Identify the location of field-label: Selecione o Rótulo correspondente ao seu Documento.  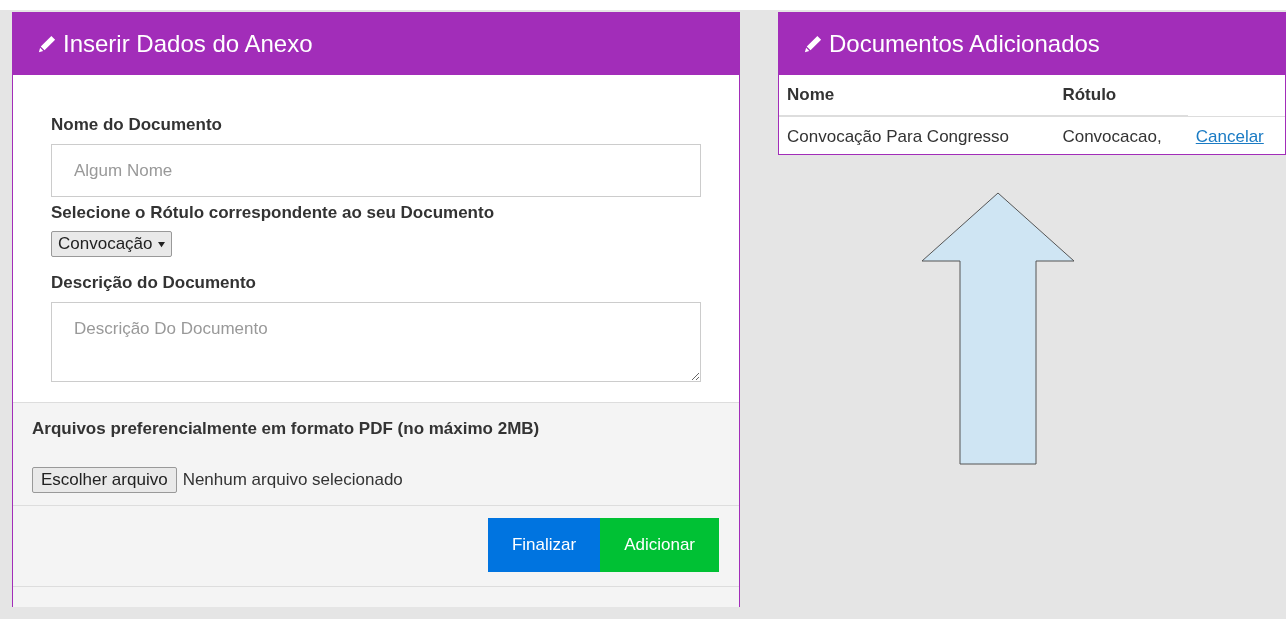
(273, 213).